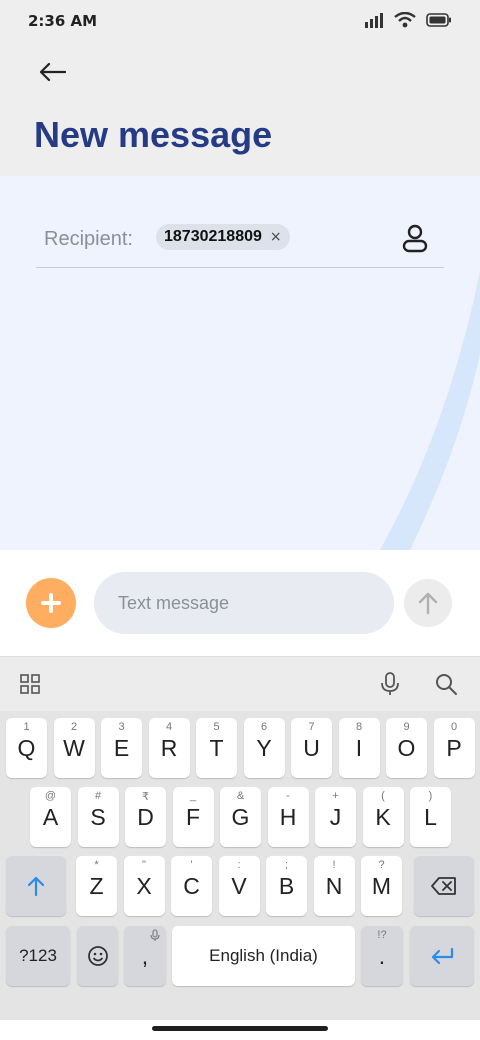 This screenshot has width=480, height=1040. I want to click on grid-icon, so click(30, 684).